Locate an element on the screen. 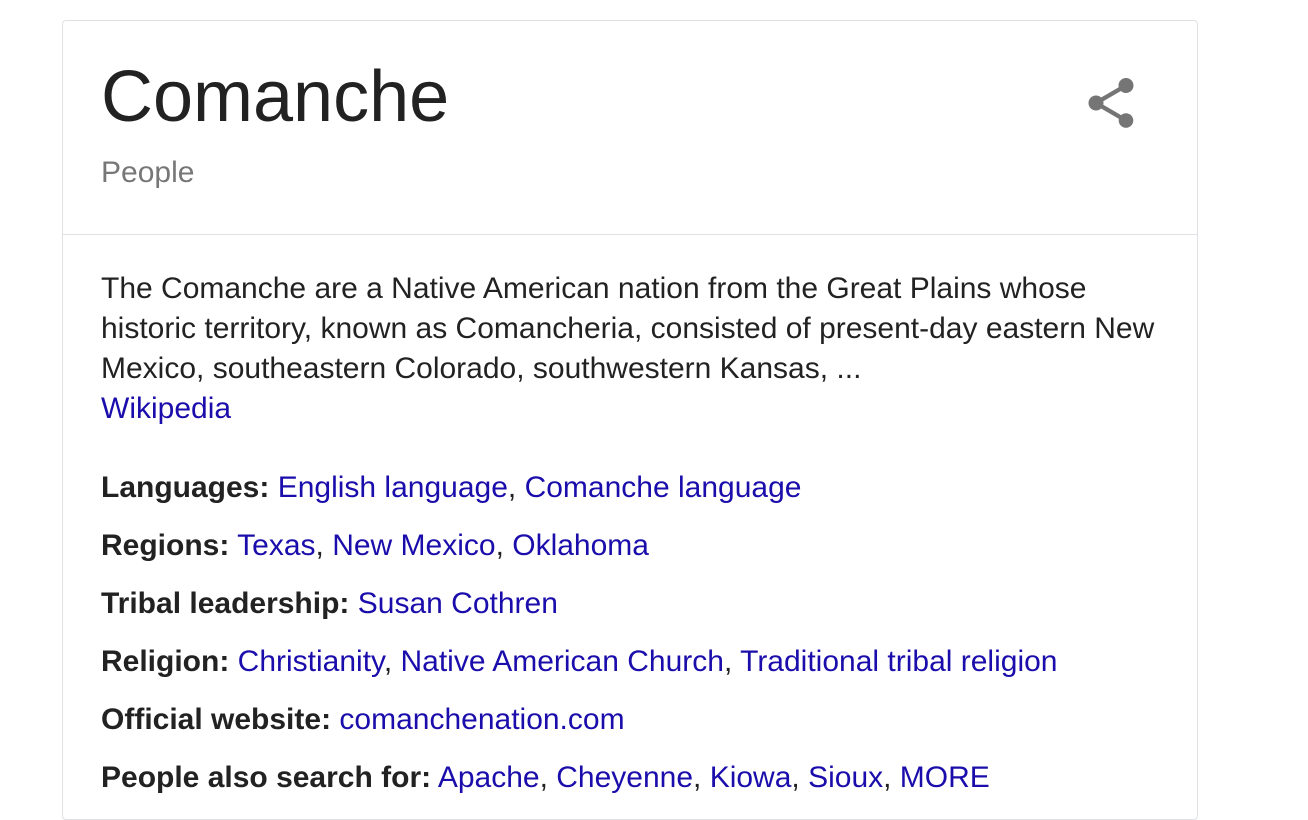  fact-label: Tribal leadership: is located at coordinates (225, 603).